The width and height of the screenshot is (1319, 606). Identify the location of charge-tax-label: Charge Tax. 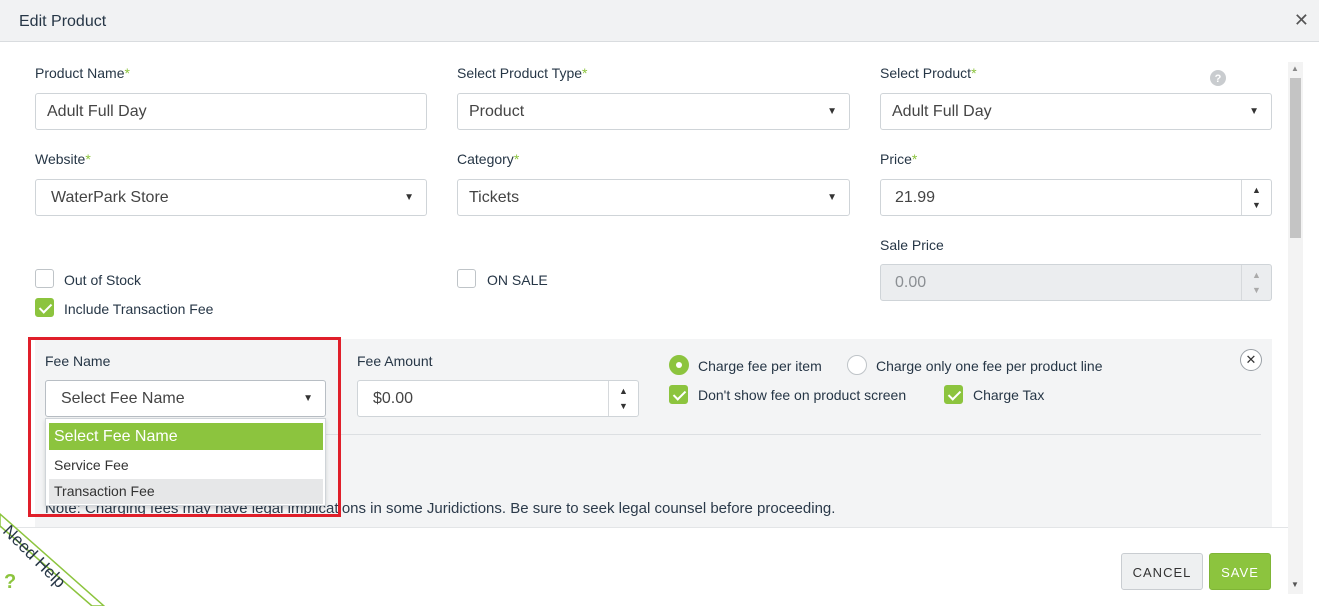
(1009, 395).